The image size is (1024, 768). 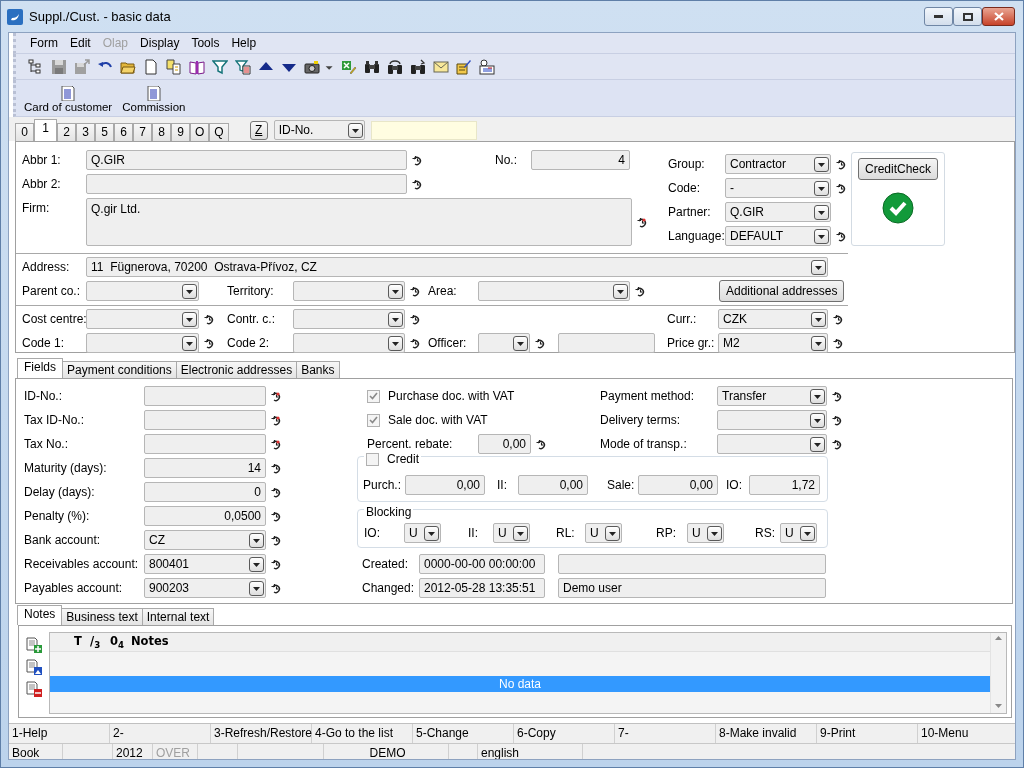 I want to click on tab: Notes, so click(x=40, y=615).